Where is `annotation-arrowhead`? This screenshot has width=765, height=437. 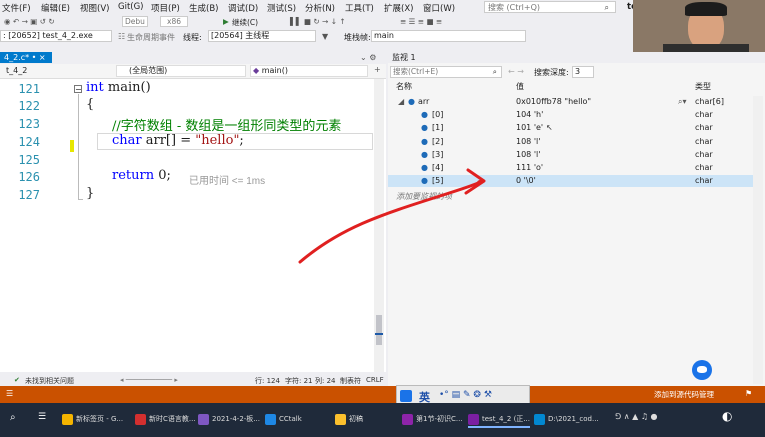
annotation-arrowhead is located at coordinates (475, 181).